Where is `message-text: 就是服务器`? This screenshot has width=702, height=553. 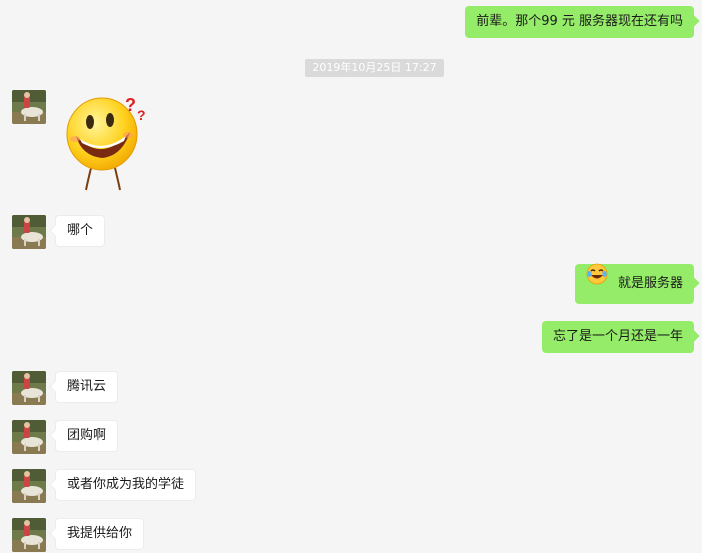 message-text: 就是服务器 is located at coordinates (650, 283).